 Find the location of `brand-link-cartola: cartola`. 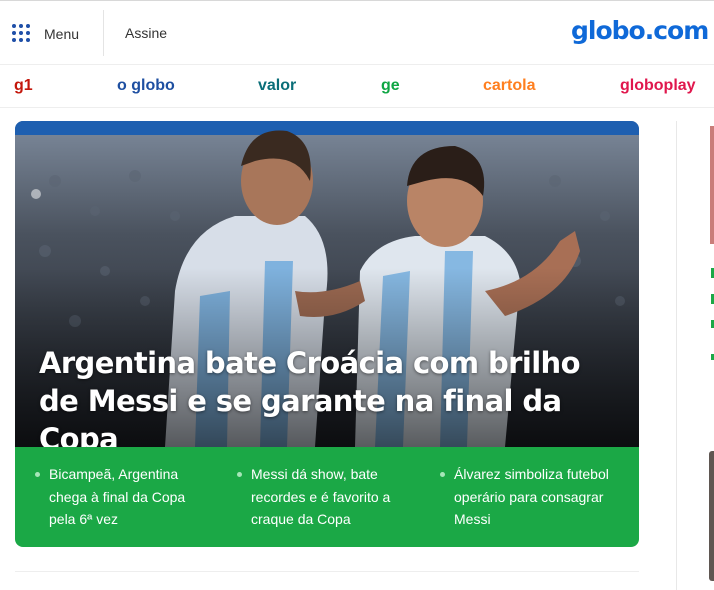

brand-link-cartola: cartola is located at coordinates (509, 86).